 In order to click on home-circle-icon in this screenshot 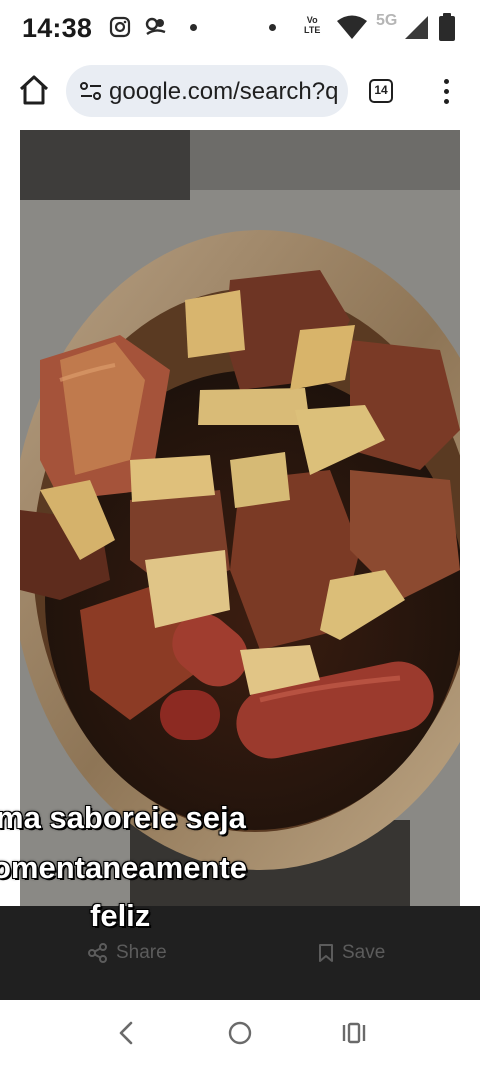, I will do `click(240, 1033)`.